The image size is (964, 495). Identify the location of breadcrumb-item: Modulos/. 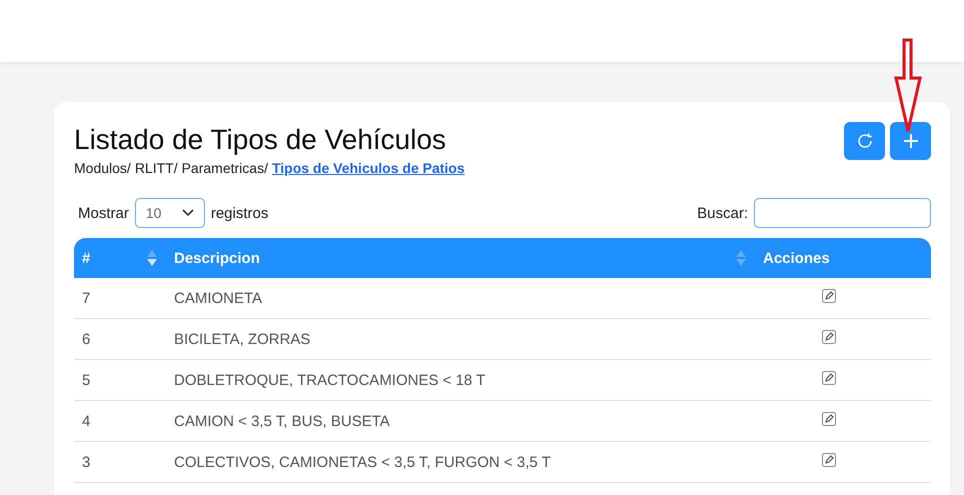
(102, 168).